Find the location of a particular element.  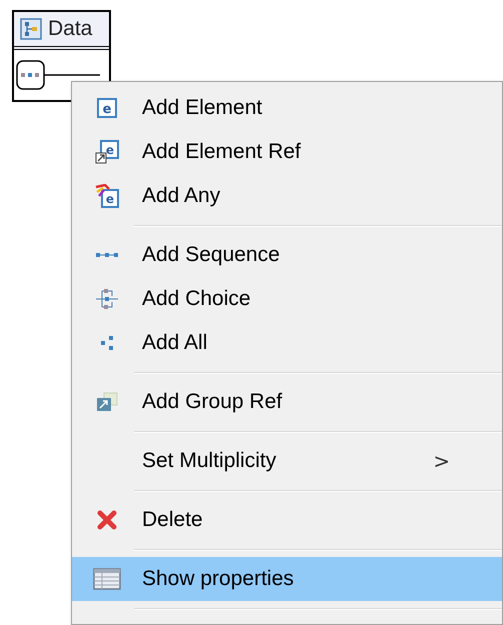

element-icon is located at coordinates (31, 29).